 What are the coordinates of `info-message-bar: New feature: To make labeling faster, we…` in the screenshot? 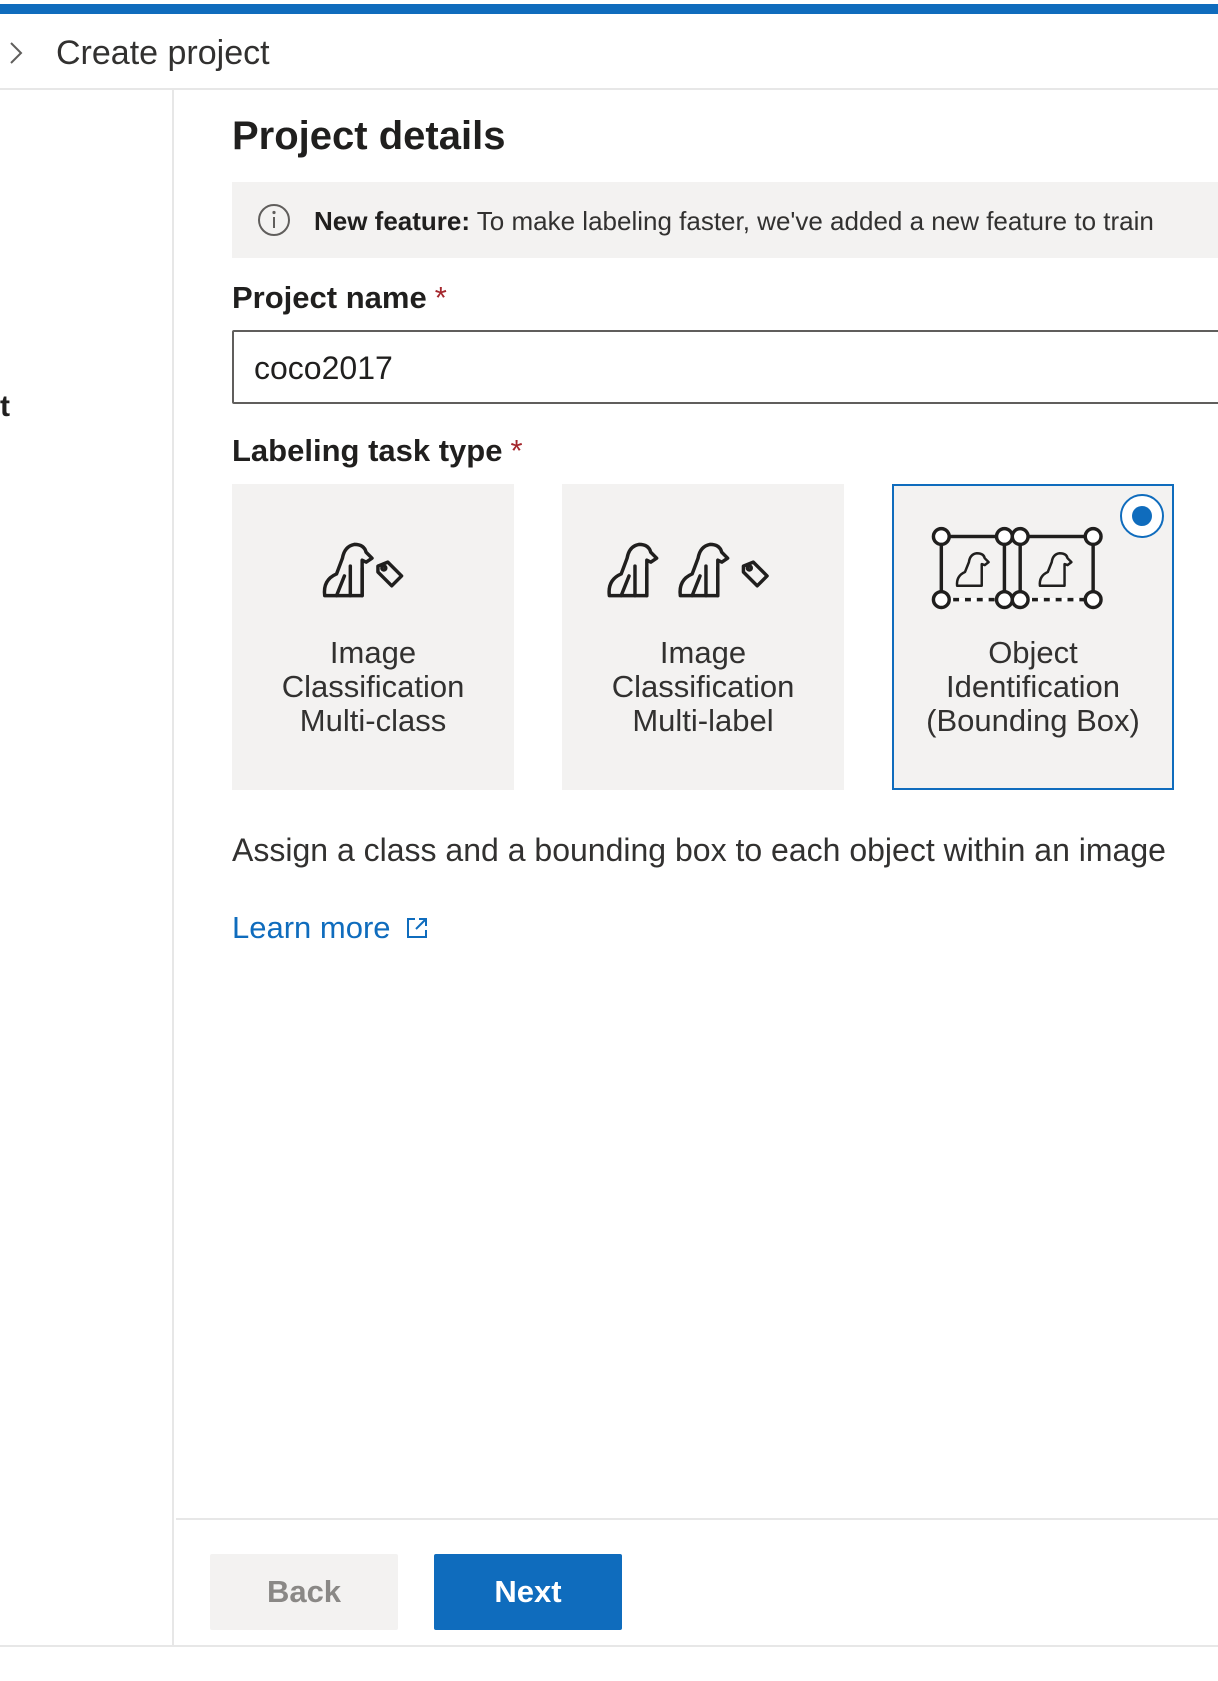 It's located at (725, 220).